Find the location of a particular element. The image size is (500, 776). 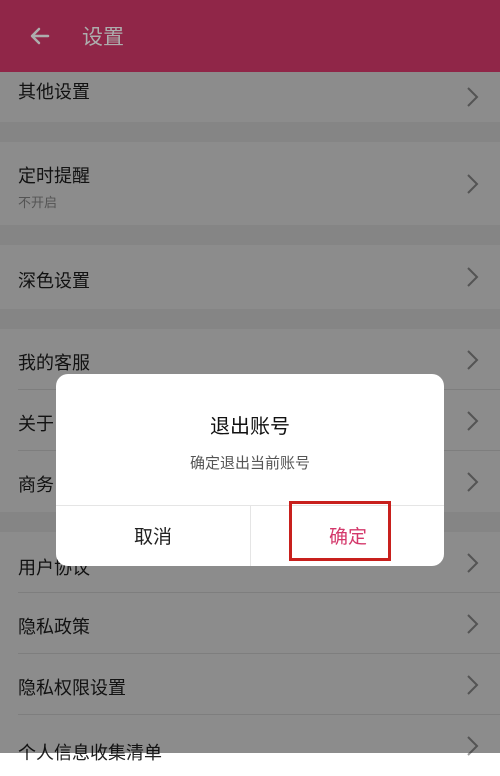

header-dim-overlay is located at coordinates (250, 36).